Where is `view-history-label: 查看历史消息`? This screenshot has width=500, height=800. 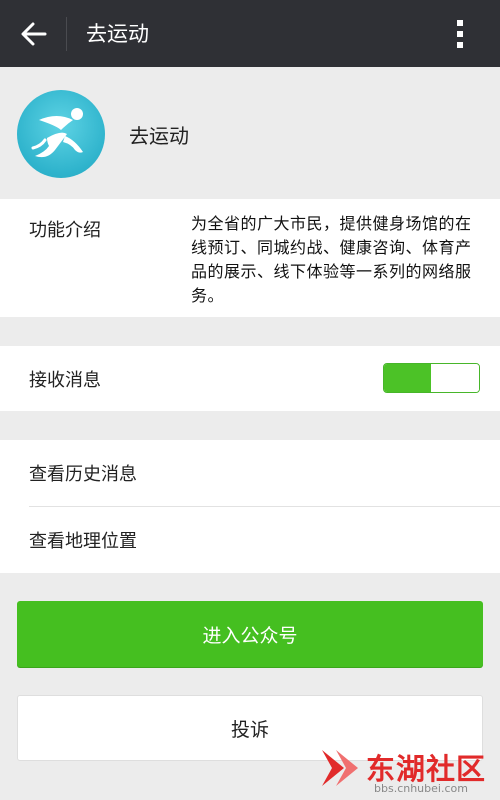
view-history-label: 查看历史消息 is located at coordinates (83, 474).